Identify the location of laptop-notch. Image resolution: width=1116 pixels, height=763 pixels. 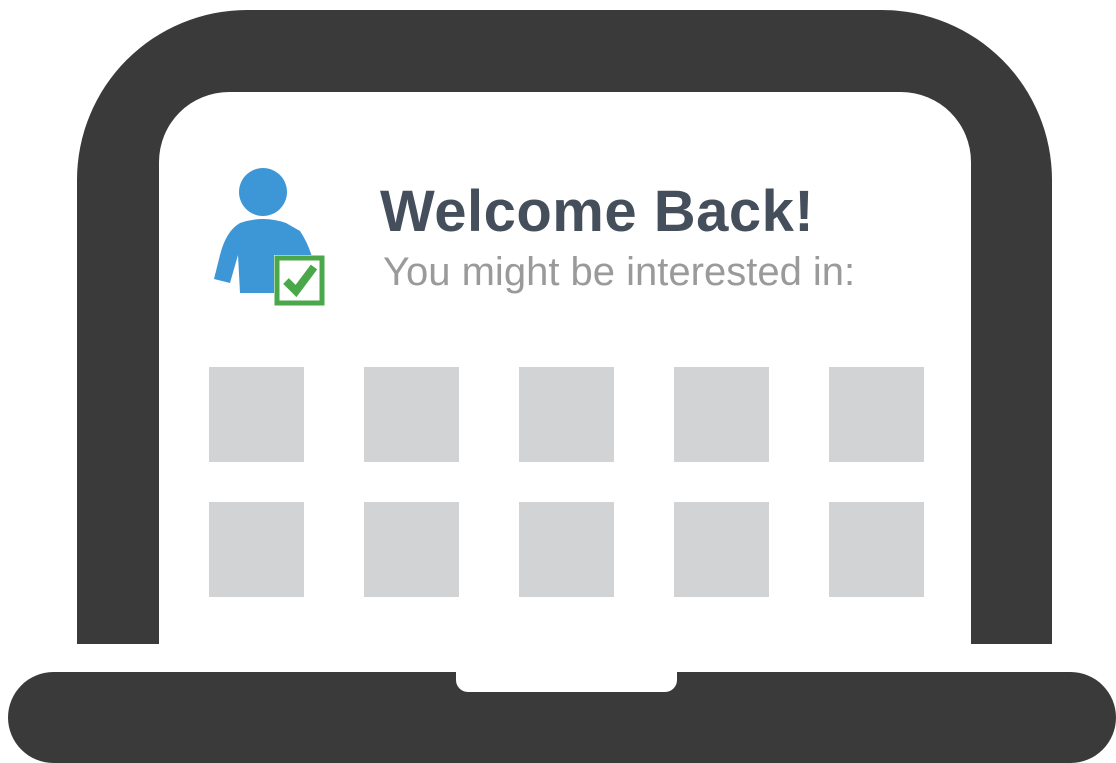
(566, 682).